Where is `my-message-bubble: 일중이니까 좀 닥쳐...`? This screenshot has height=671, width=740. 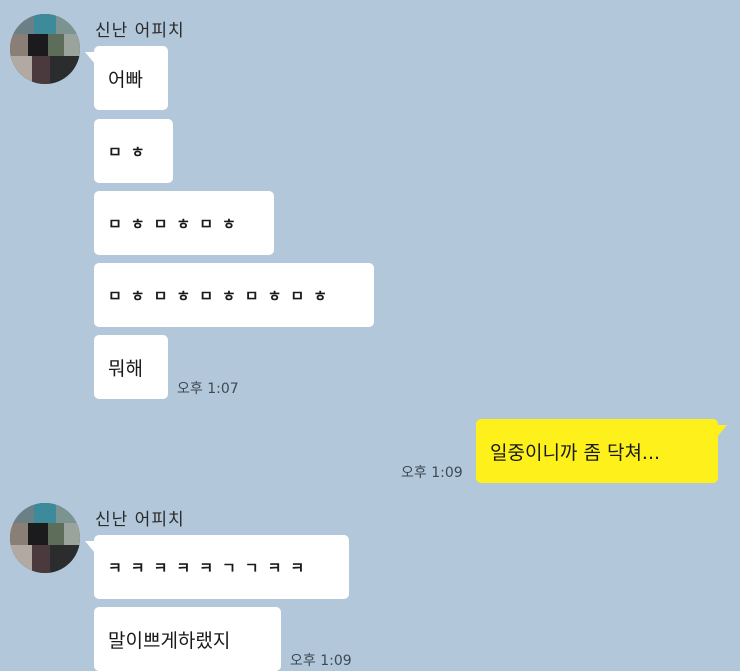
my-message-bubble: 일중이니까 좀 닥쳐... is located at coordinates (601, 451).